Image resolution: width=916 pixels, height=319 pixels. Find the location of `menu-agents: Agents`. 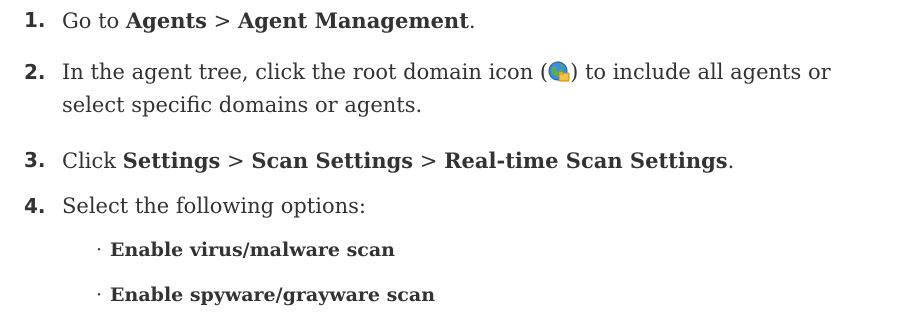

menu-agents: Agents is located at coordinates (166, 20).